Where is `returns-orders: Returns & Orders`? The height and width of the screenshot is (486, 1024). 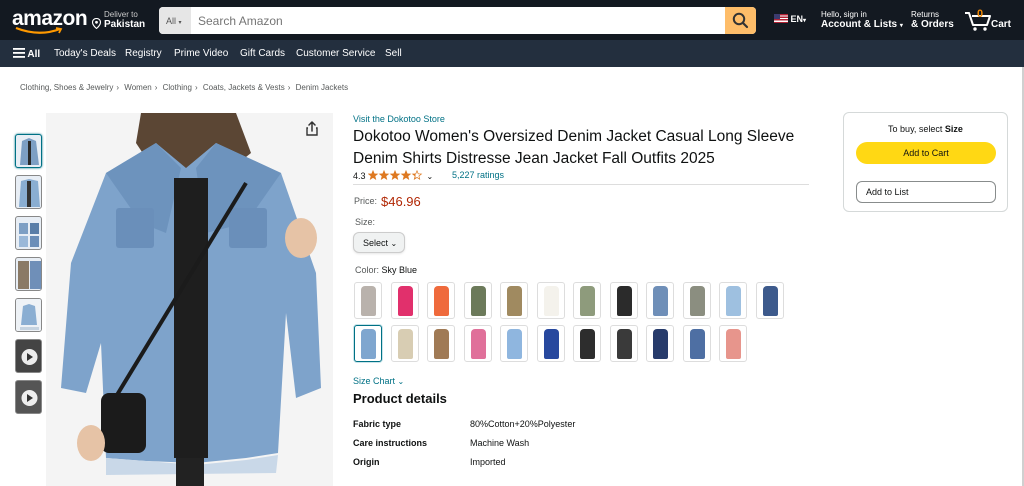
returns-orders: Returns & Orders is located at coordinates (932, 20).